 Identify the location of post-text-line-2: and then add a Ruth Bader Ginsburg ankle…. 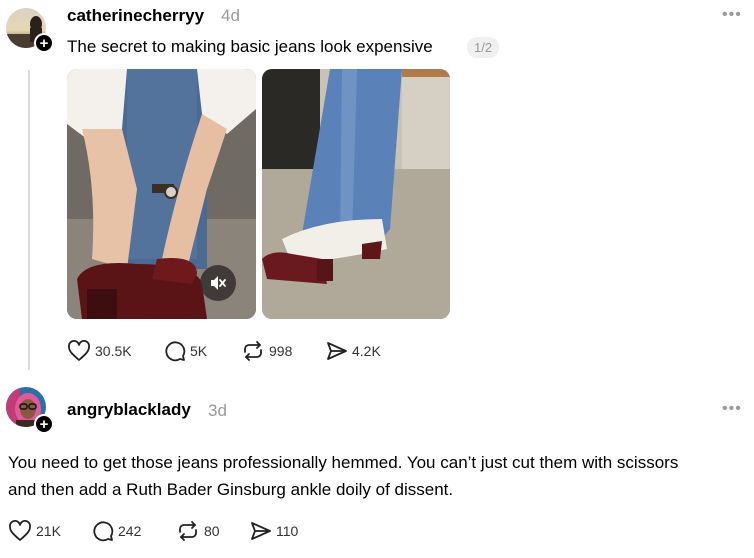
(231, 489).